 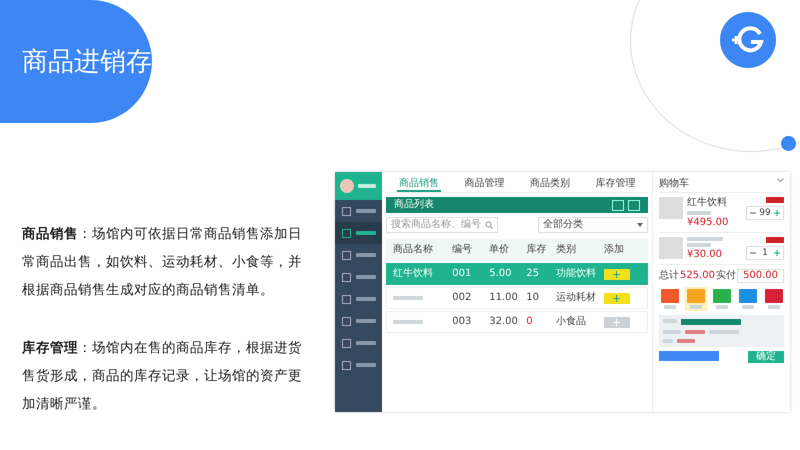 I want to click on cart-title: 购物车, so click(x=674, y=184).